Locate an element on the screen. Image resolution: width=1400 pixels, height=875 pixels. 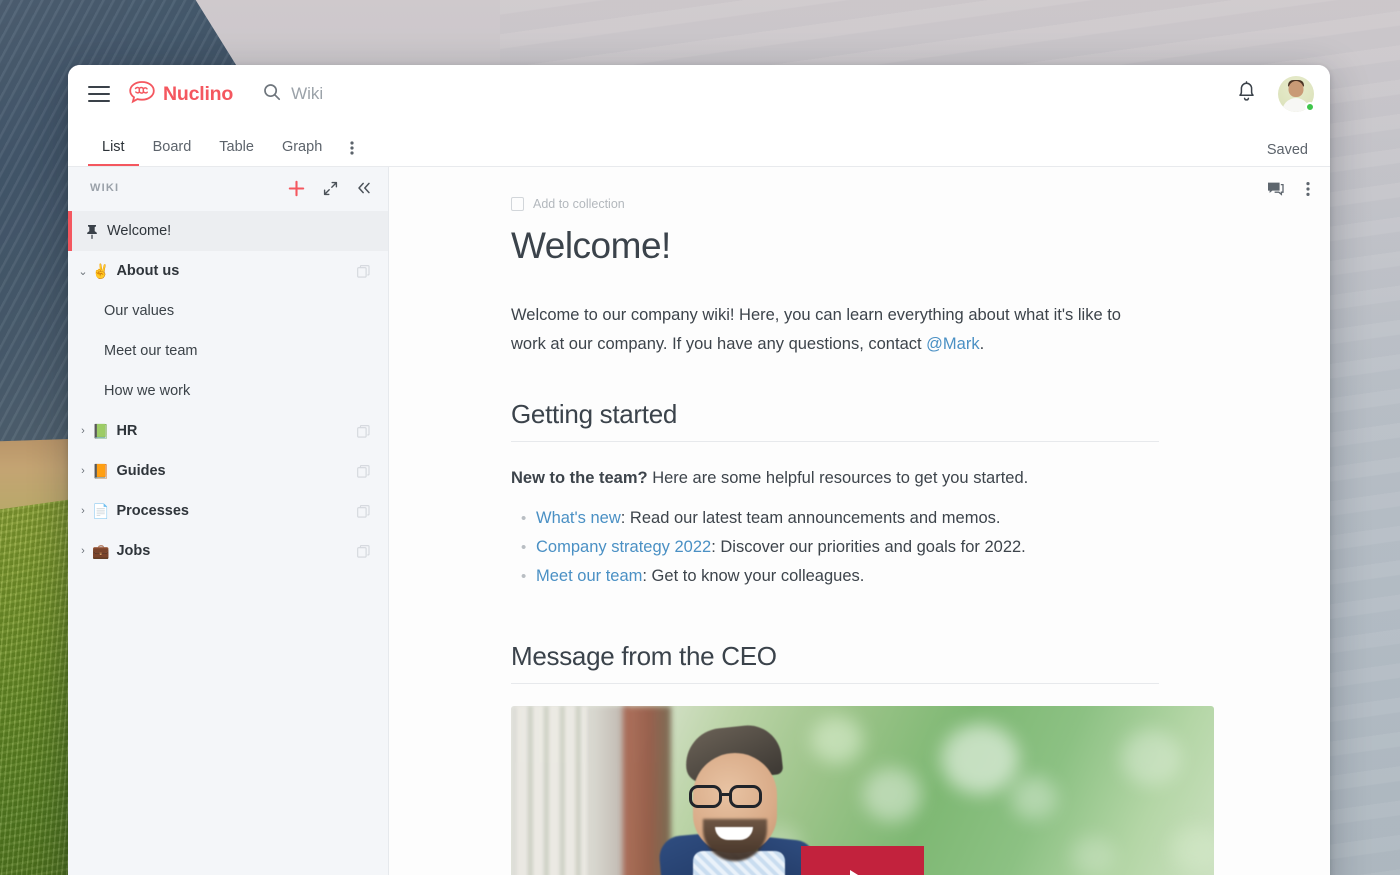
brand-name: Nuclino is located at coordinates (198, 93).